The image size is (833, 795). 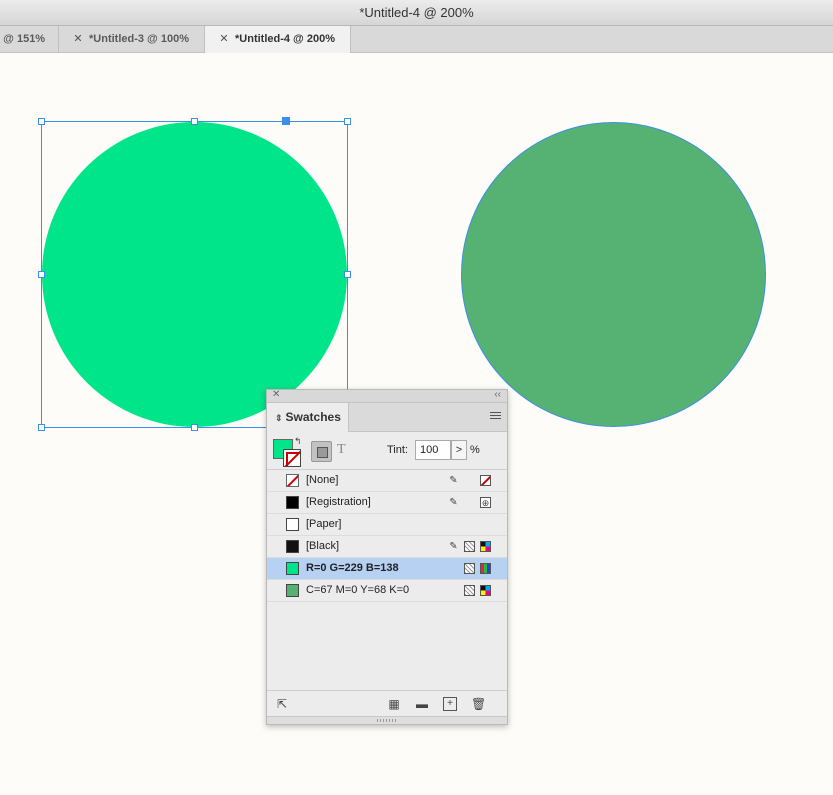 What do you see at coordinates (41, 121) in the screenshot?
I see `resize-handle-top-left` at bounding box center [41, 121].